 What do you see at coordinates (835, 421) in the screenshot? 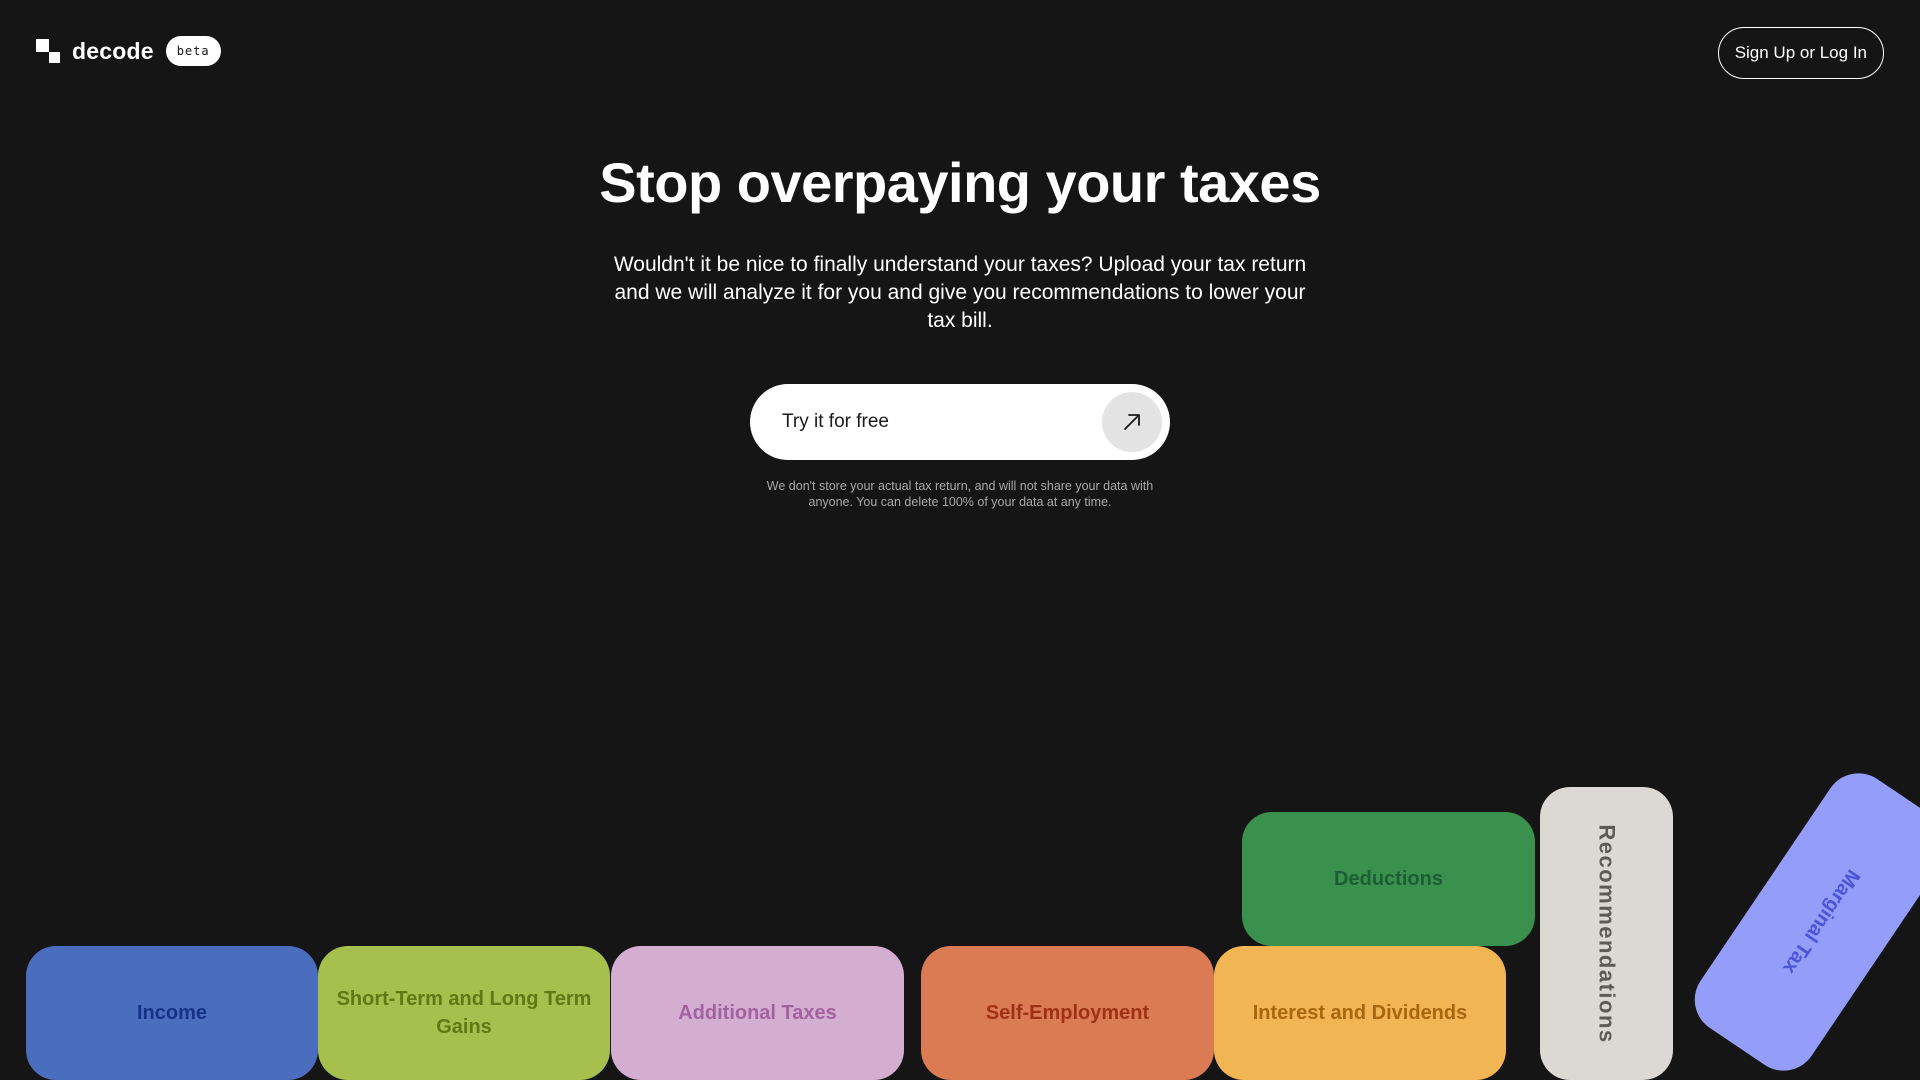
I see `cta-label: Try it for free` at bounding box center [835, 421].